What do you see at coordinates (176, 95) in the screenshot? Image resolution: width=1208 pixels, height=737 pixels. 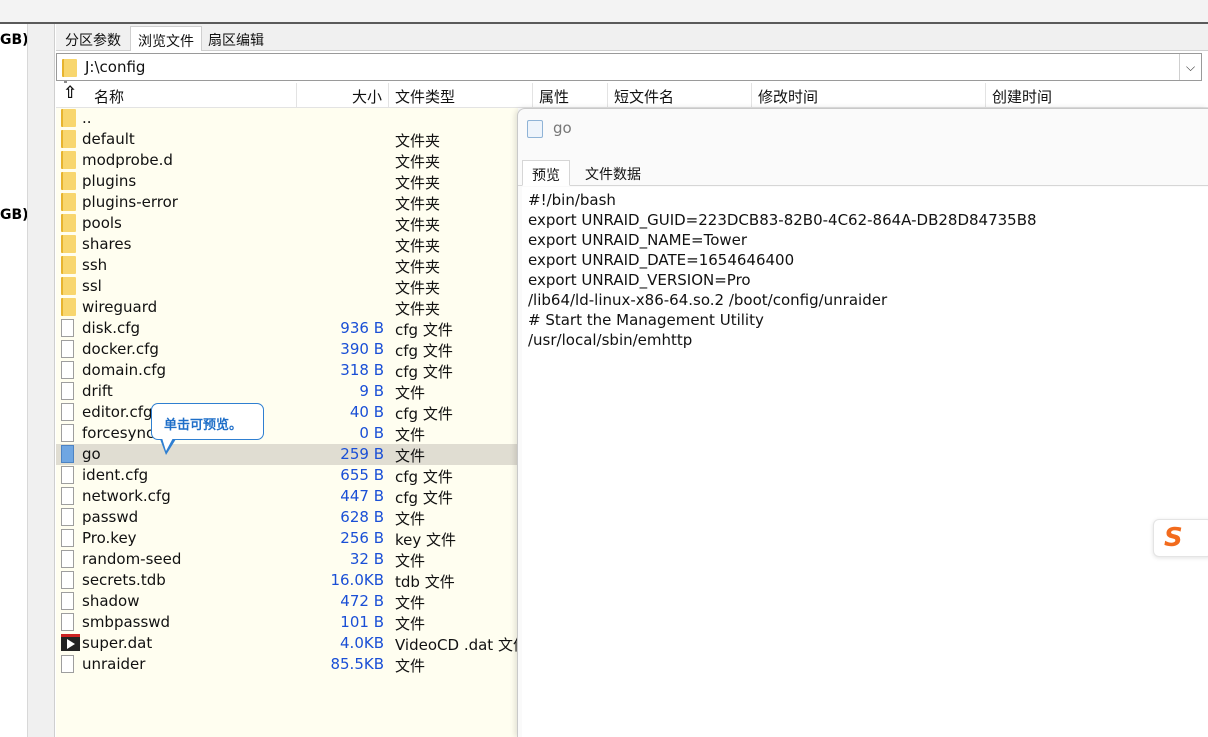 I see `col-name-header: ⇧ 名称` at bounding box center [176, 95].